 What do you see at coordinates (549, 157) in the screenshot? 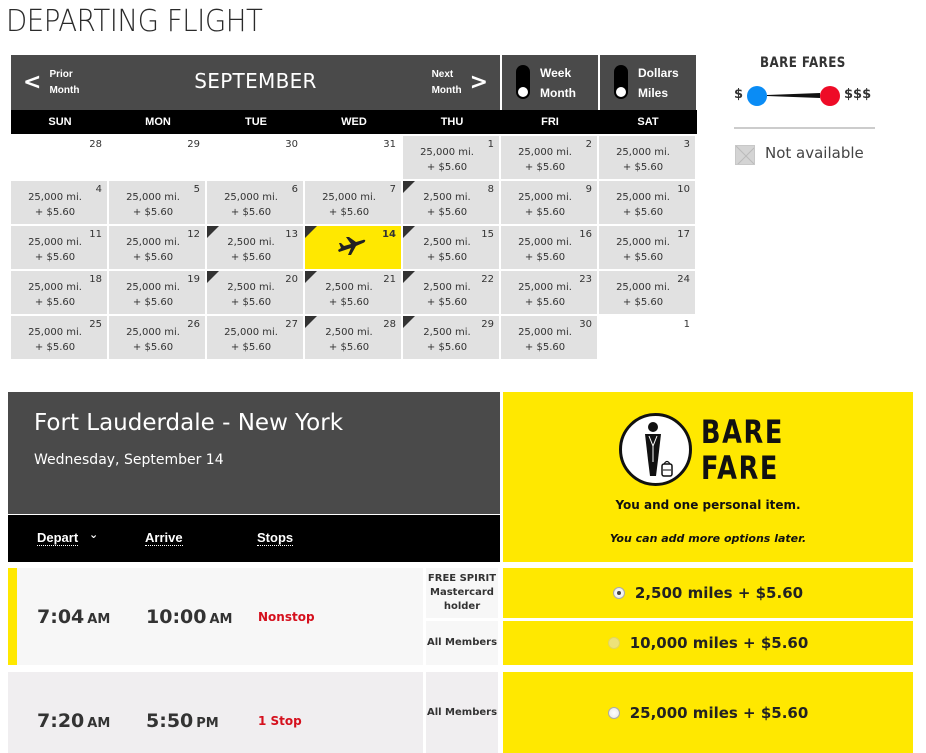
I see `calendar-day: 2 25,000 mi. + $5.60` at bounding box center [549, 157].